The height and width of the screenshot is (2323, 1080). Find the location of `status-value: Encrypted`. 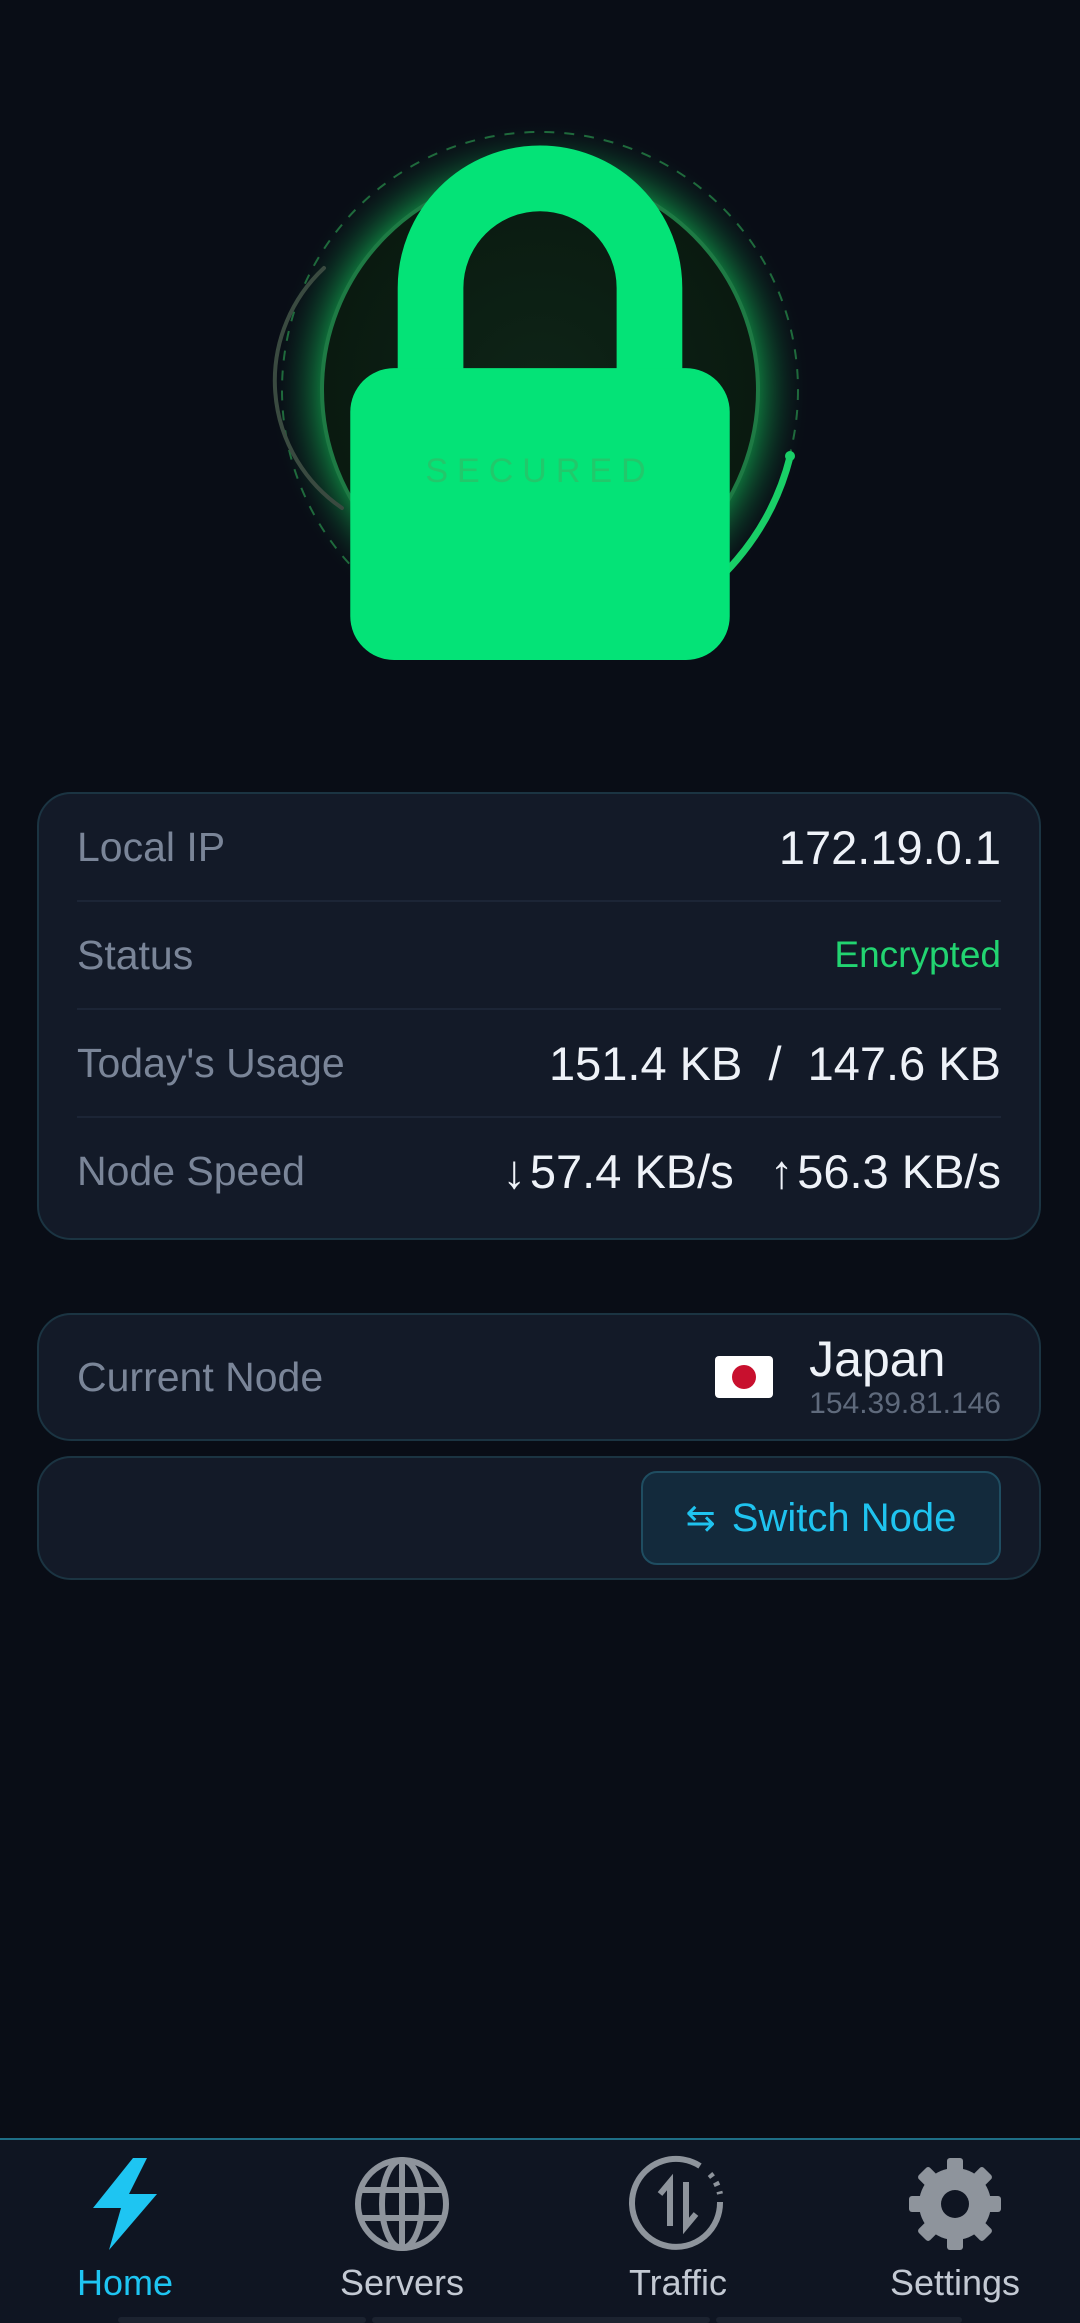

status-value: Encrypted is located at coordinates (917, 954).